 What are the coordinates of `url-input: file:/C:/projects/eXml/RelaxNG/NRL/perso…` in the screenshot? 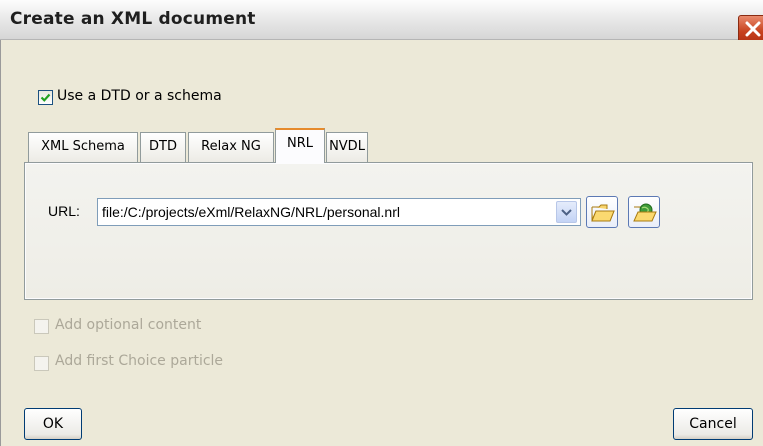 It's located at (339, 212).